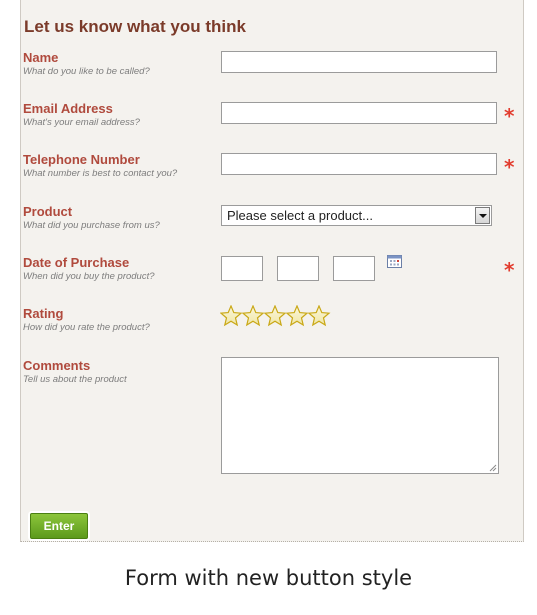 This screenshot has width=537, height=615. Describe the element at coordinates (75, 379) in the screenshot. I see `comments-hint: Tell us about the product` at that location.